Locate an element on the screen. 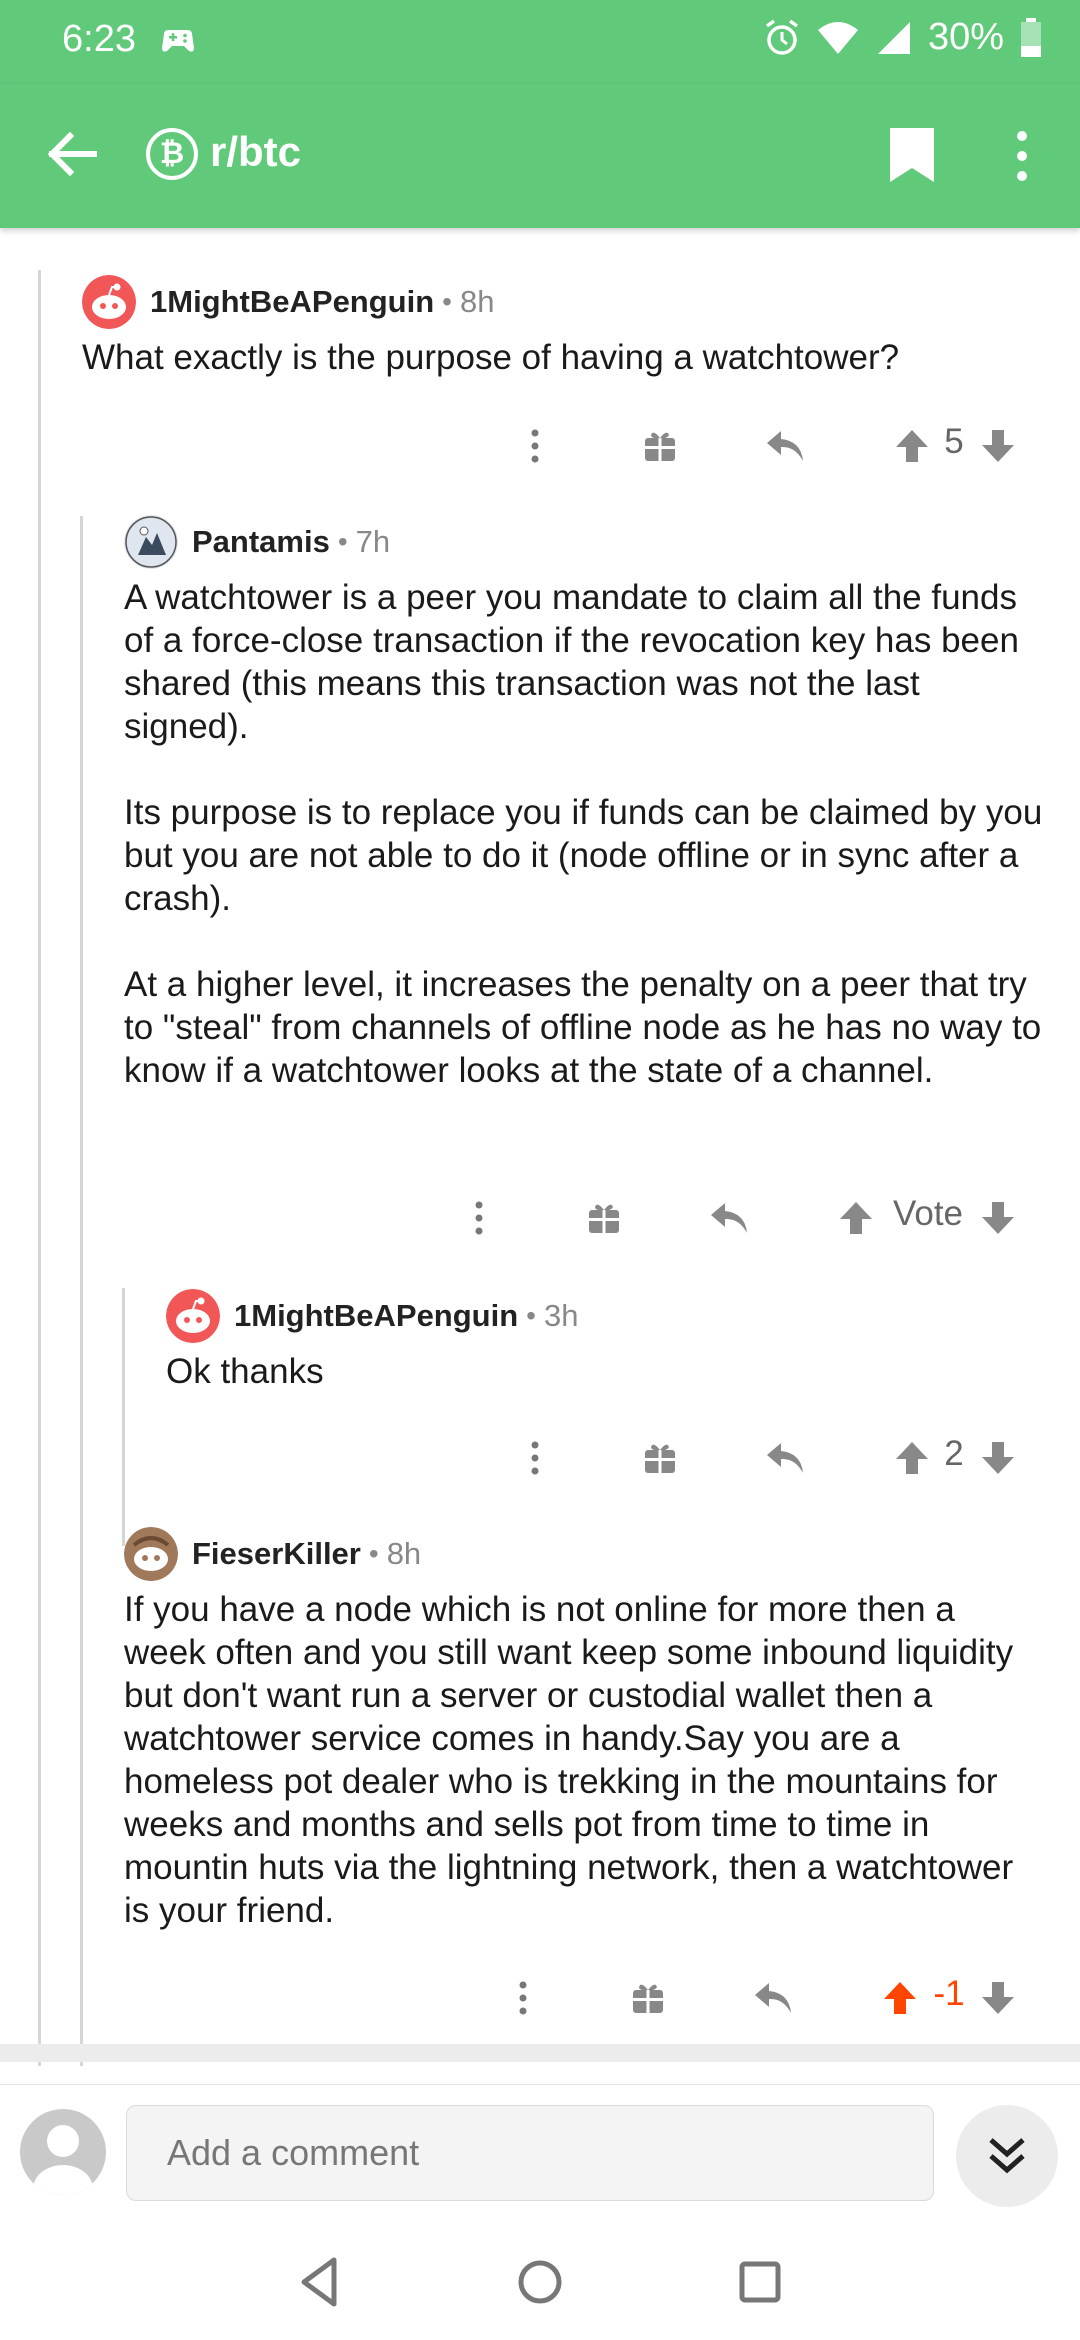  system-nav-bar is located at coordinates (540, 2282).